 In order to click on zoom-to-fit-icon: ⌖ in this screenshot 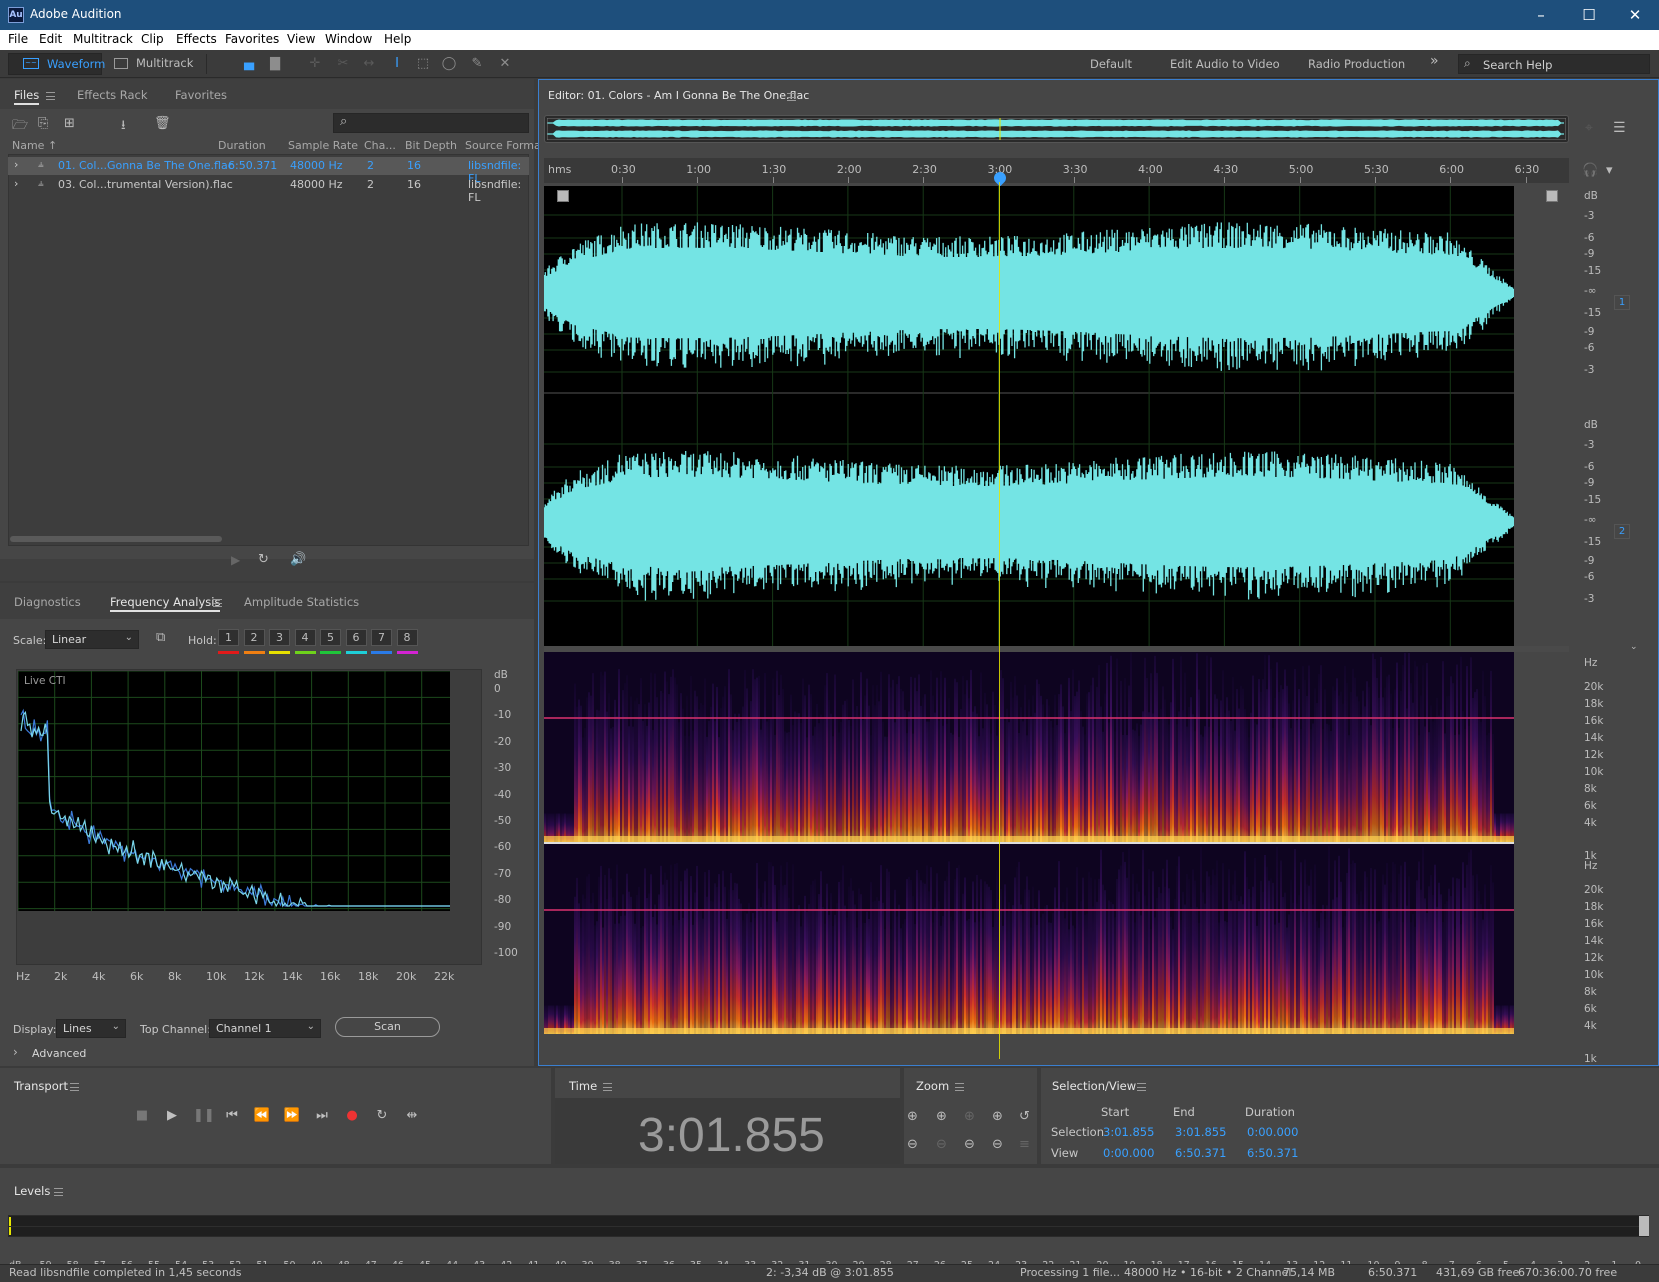, I will do `click(1589, 128)`.